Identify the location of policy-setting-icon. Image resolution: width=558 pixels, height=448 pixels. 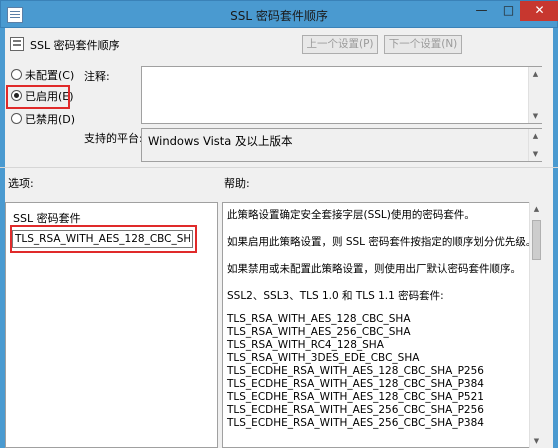
(17, 44).